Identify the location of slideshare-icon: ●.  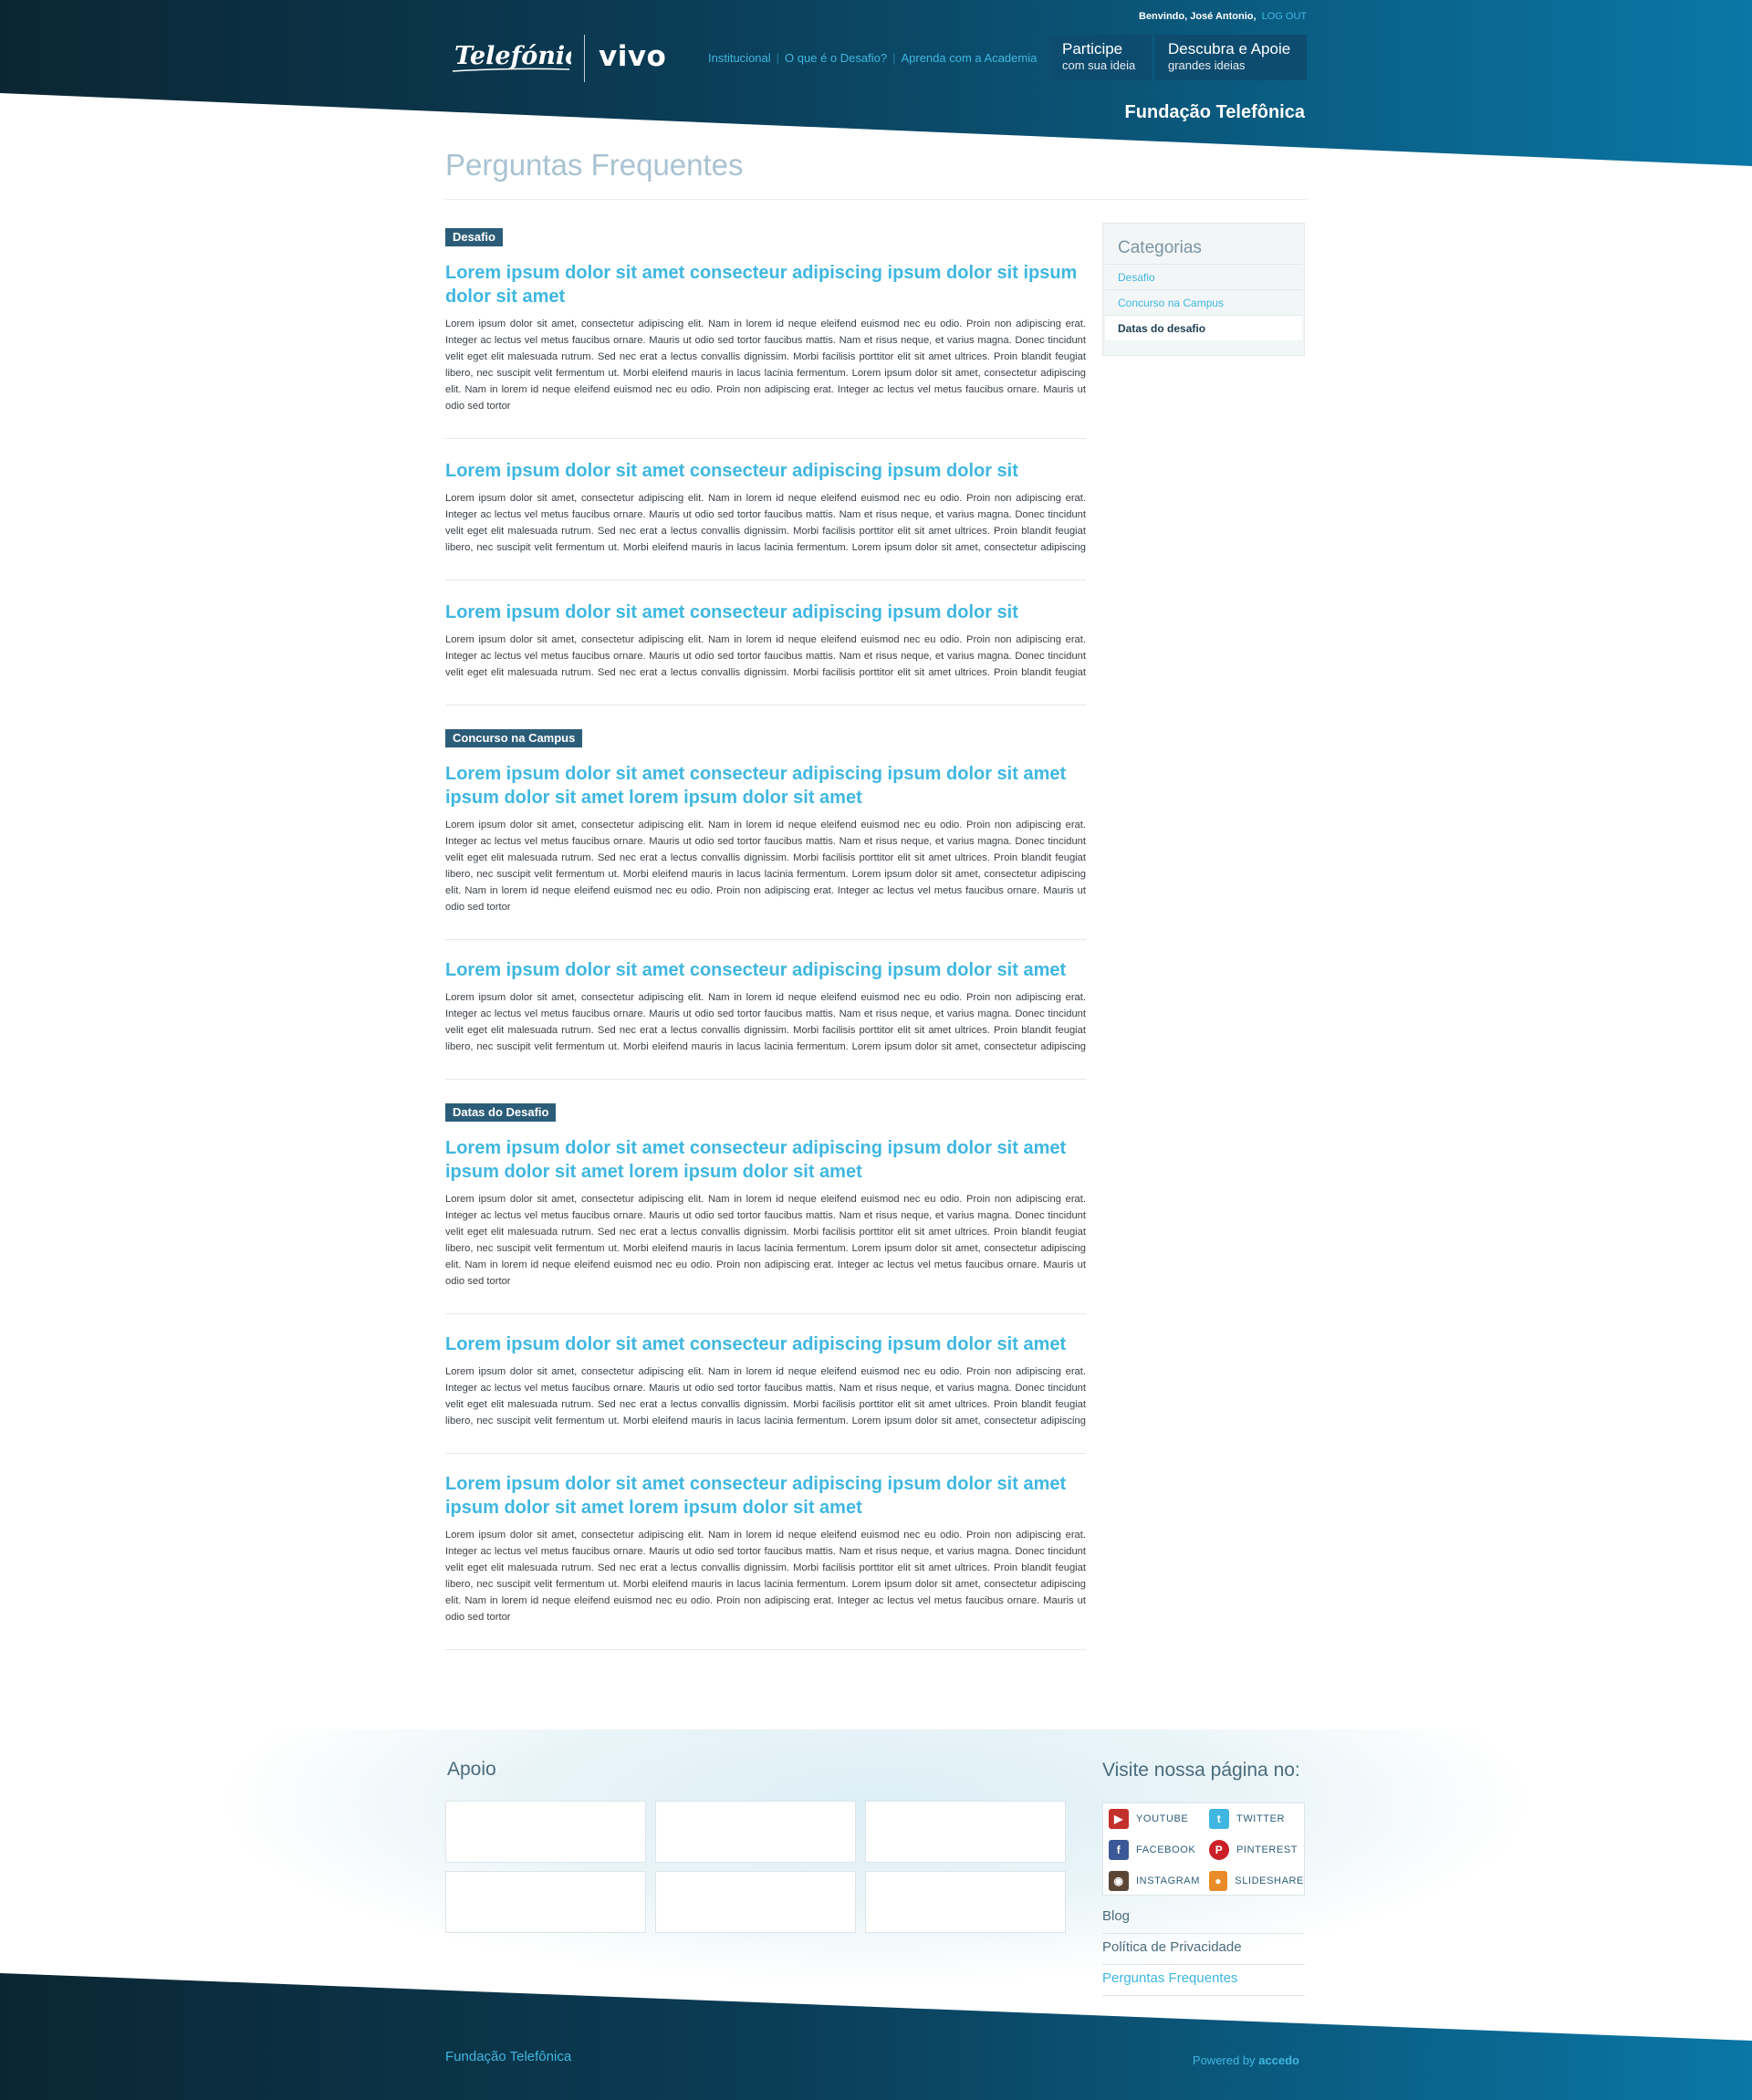
(1218, 1881).